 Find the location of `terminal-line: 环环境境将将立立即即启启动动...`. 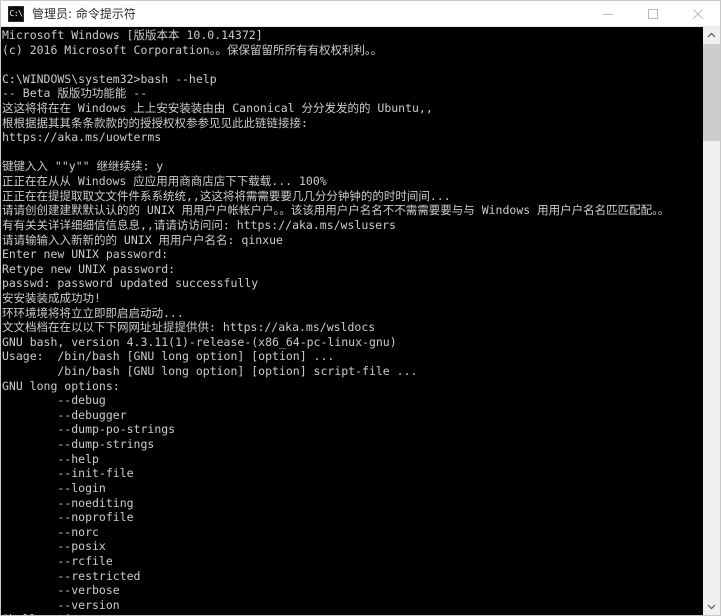

terminal-line: 环环境境将将立立即即启启动动... is located at coordinates (93, 312).